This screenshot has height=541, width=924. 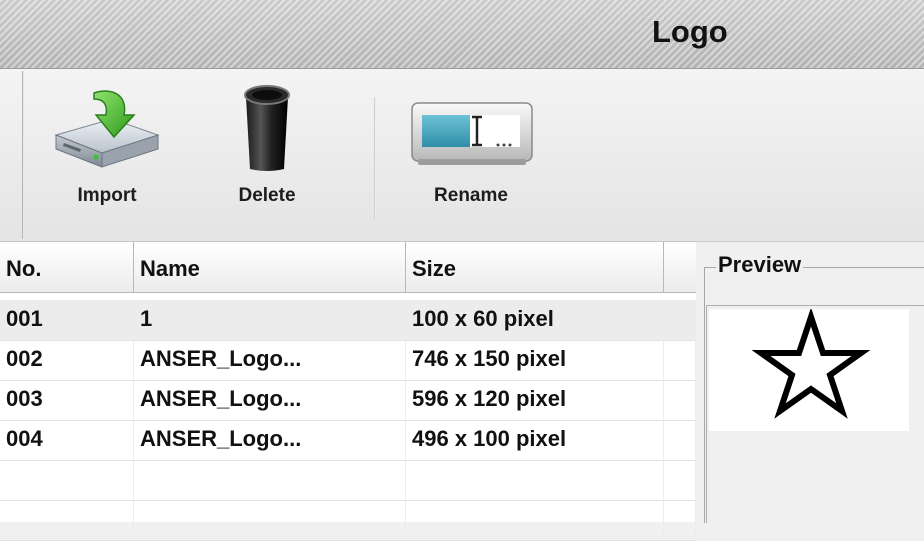 What do you see at coordinates (375, 158) in the screenshot?
I see `toolbar-separator` at bounding box center [375, 158].